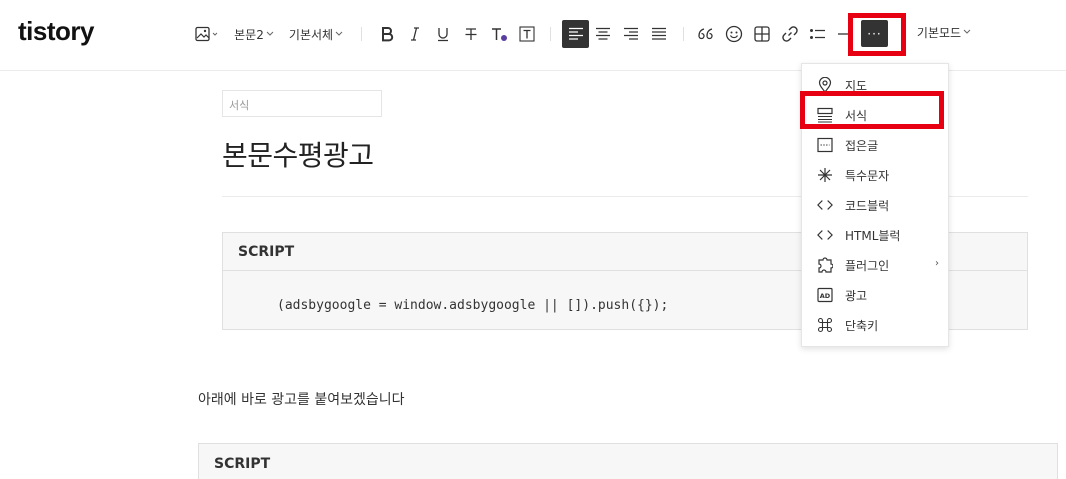 This screenshot has height=479, width=1066. I want to click on menu-item-plugin: 플러그인 ›, so click(875, 265).